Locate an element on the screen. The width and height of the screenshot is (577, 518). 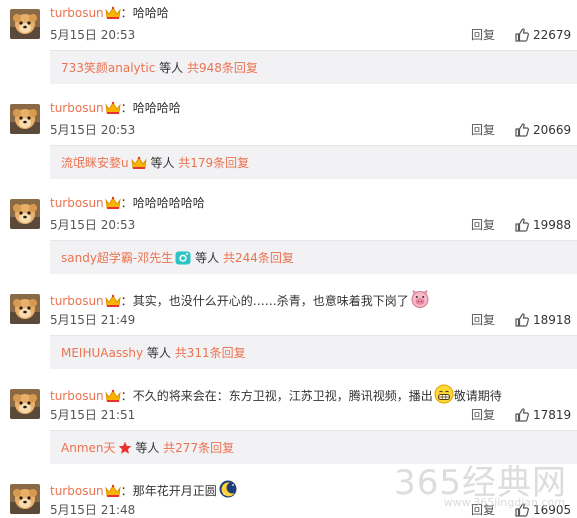
comment-header: turbosun ：其实，也没什么开心的……杀青，也意味着我下岗了 is located at coordinates (240, 299).